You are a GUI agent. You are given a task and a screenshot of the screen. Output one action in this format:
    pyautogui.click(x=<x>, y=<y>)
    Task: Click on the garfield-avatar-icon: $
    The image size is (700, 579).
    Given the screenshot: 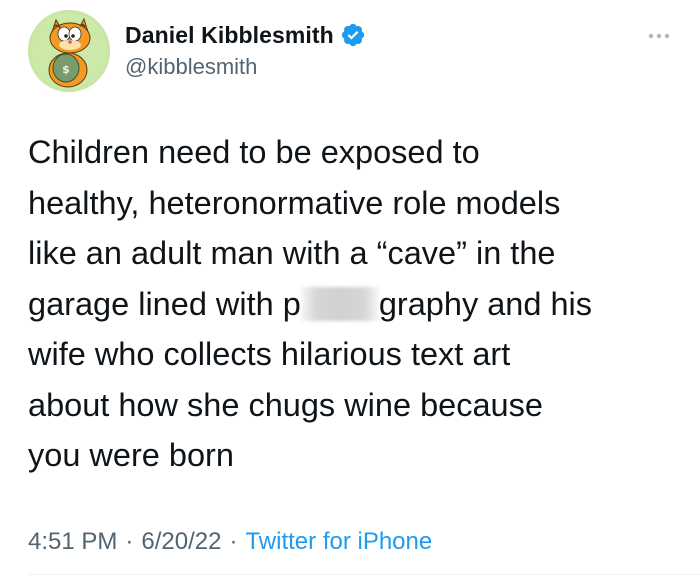 What is the action you would take?
    pyautogui.click(x=69, y=51)
    